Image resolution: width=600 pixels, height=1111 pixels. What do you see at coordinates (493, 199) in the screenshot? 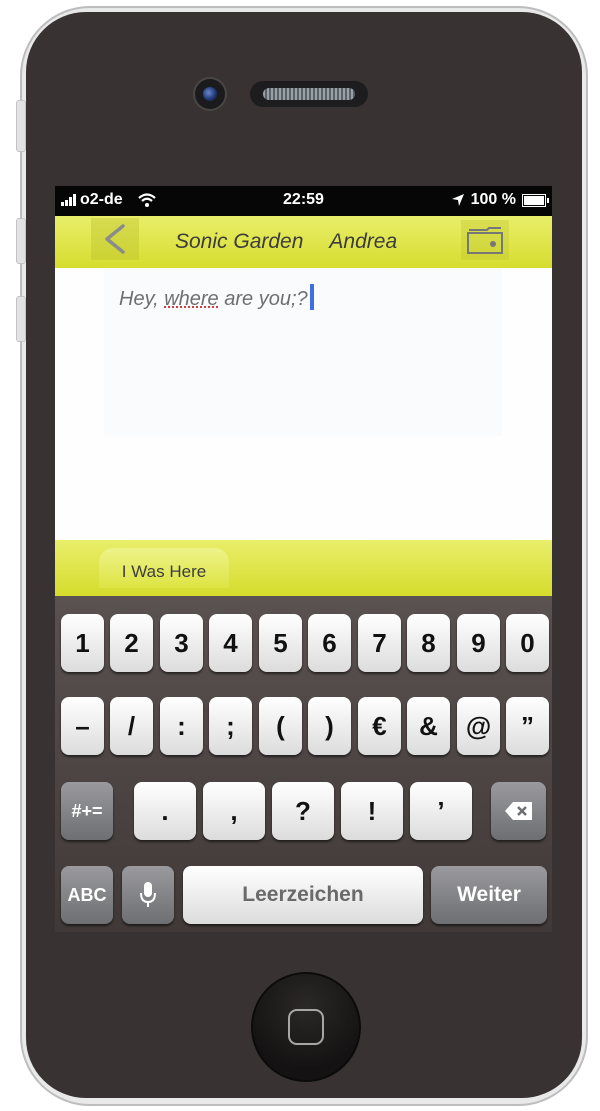
I see `battery-percentage: 100 %` at bounding box center [493, 199].